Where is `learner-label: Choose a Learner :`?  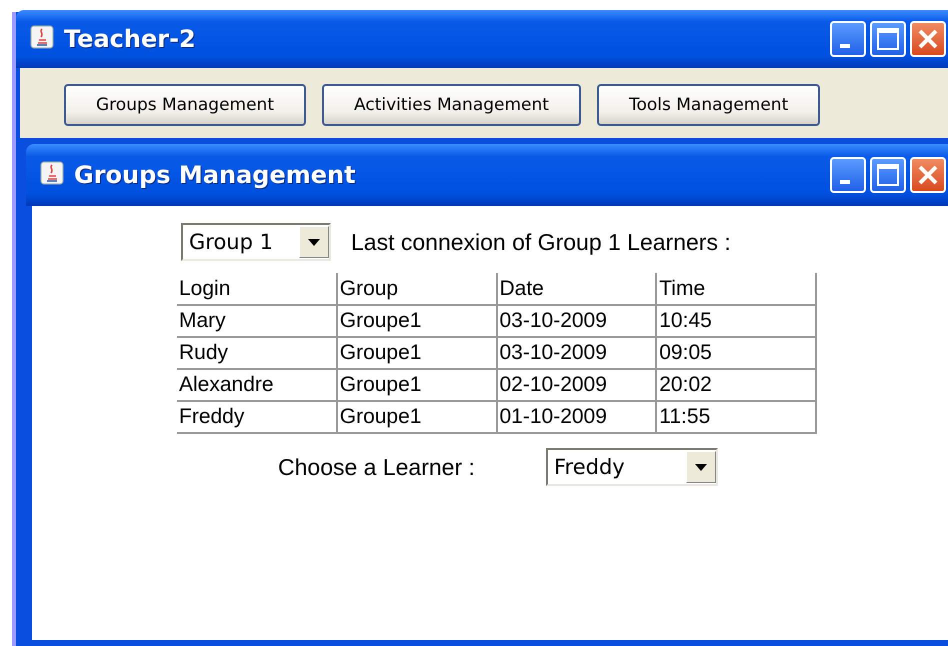 learner-label: Choose a Learner : is located at coordinates (377, 467).